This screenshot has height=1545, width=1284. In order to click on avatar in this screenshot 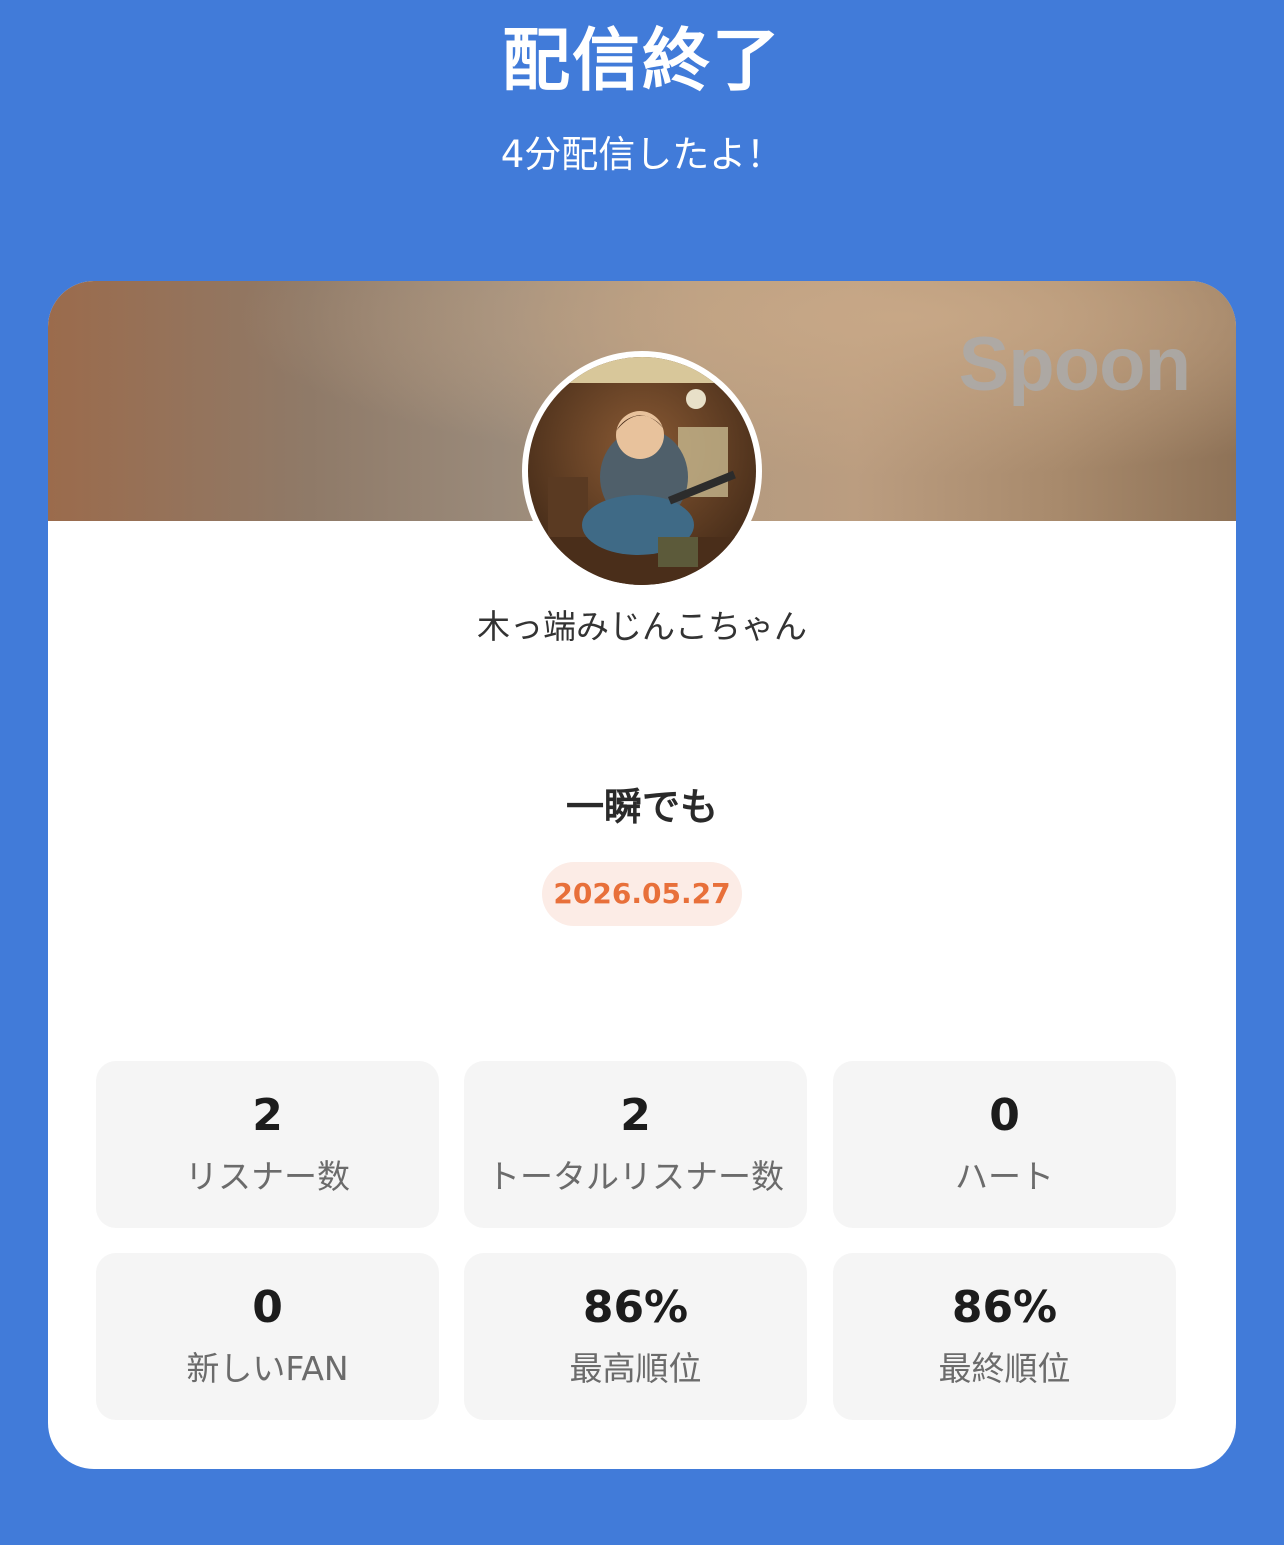, I will do `click(642, 471)`.